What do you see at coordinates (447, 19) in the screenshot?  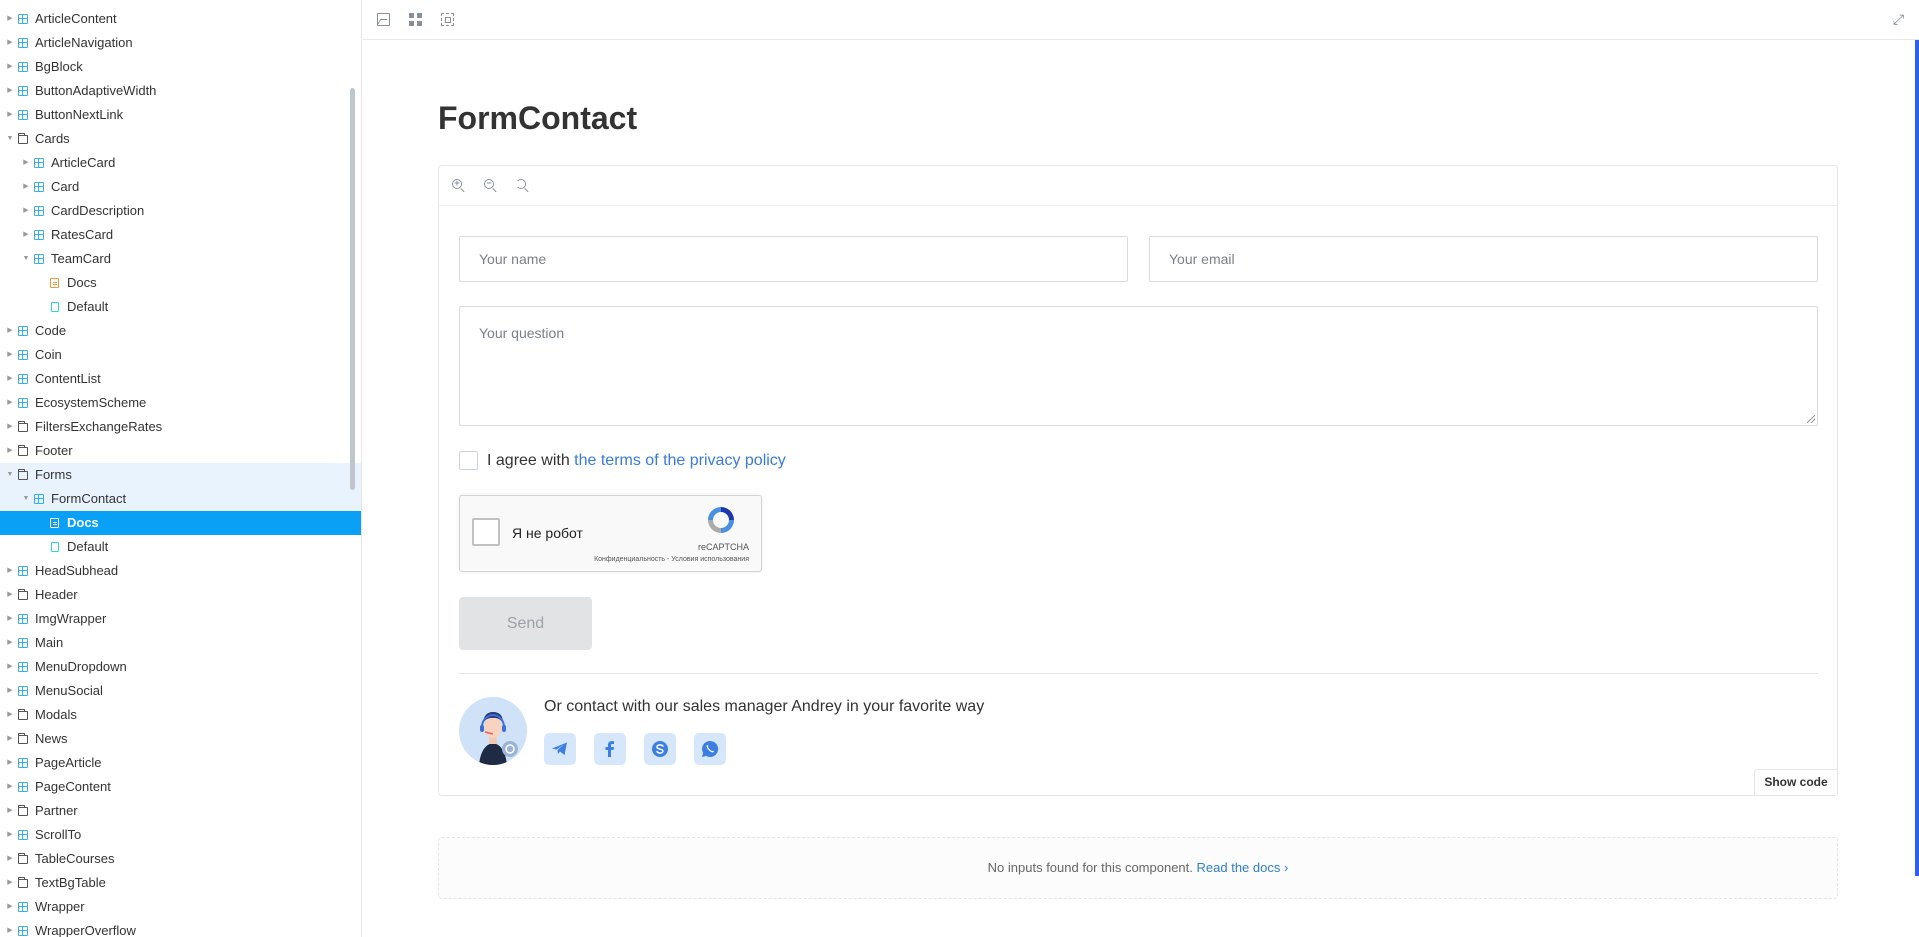 I see `outline-icon` at bounding box center [447, 19].